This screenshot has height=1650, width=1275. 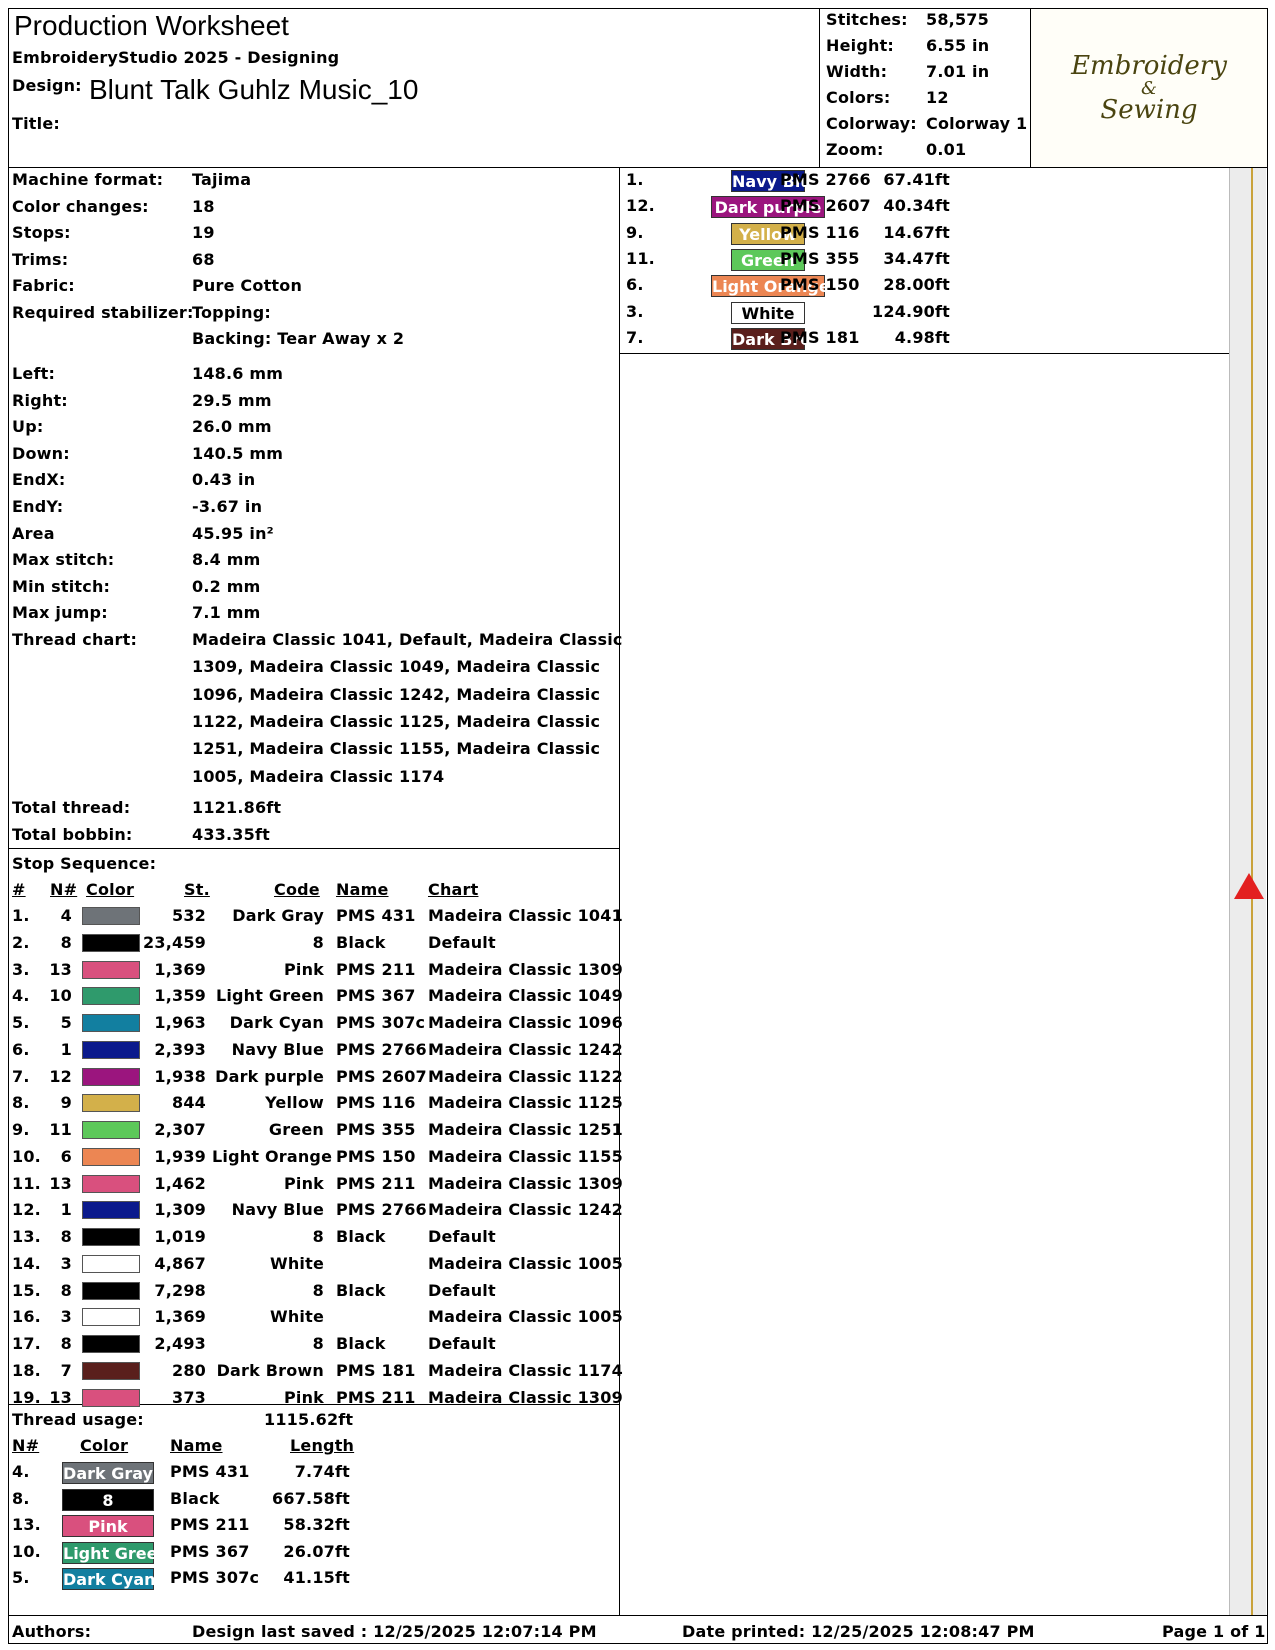 What do you see at coordinates (21, 1049) in the screenshot?
I see `row-number: 6.` at bounding box center [21, 1049].